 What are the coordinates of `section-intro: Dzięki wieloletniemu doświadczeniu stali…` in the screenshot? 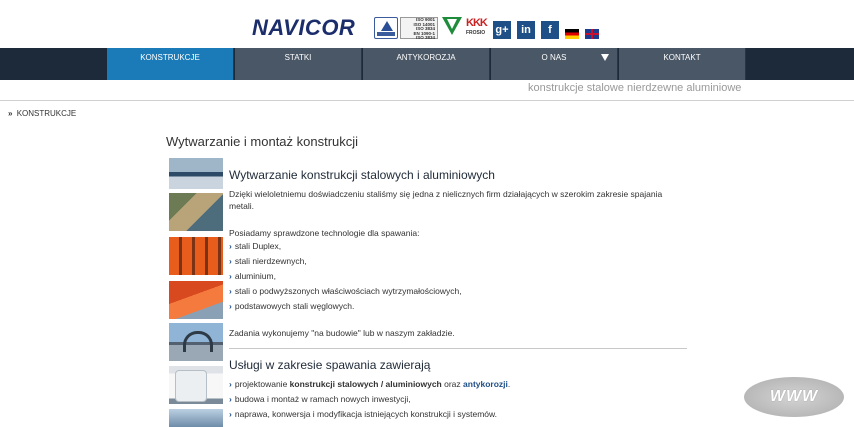 It's located at (446, 200).